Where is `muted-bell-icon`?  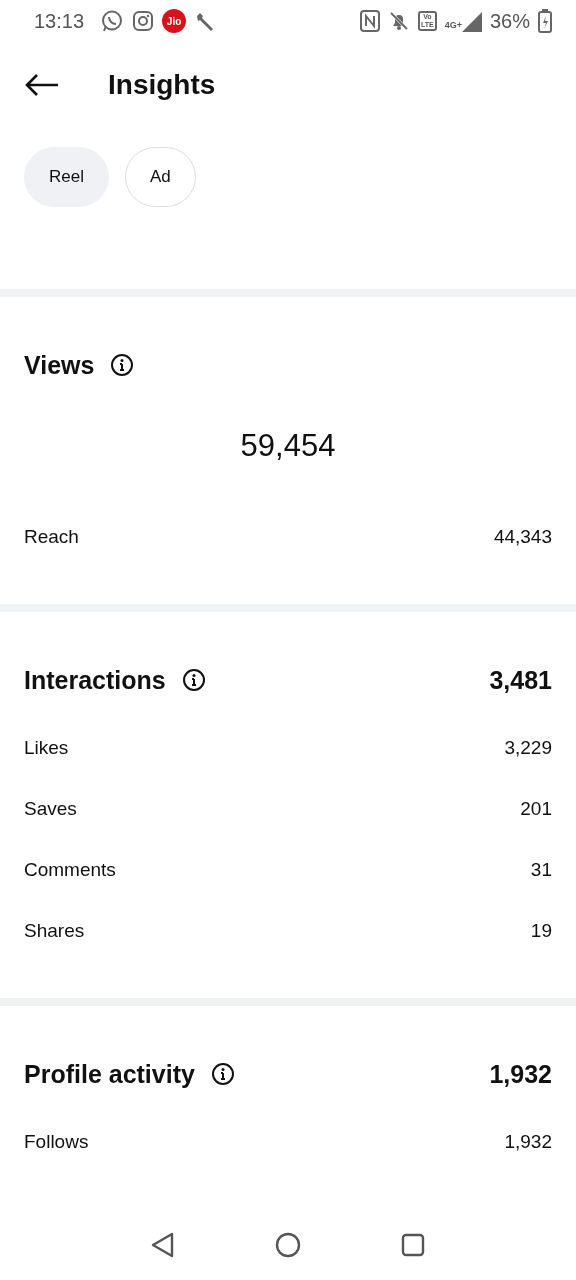
muted-bell-icon is located at coordinates (399, 21).